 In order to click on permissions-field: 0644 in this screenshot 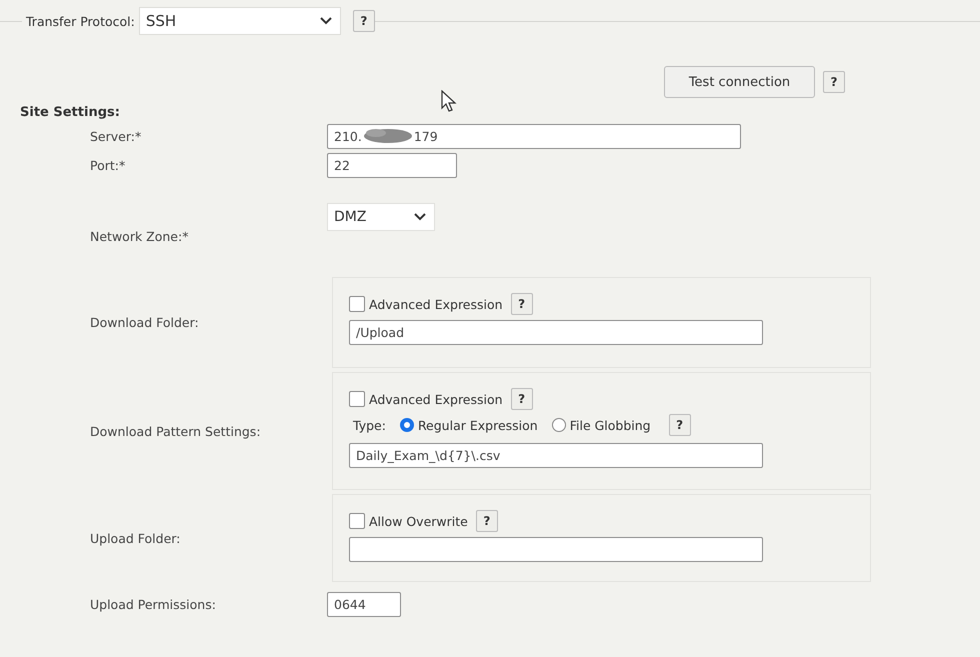, I will do `click(364, 604)`.